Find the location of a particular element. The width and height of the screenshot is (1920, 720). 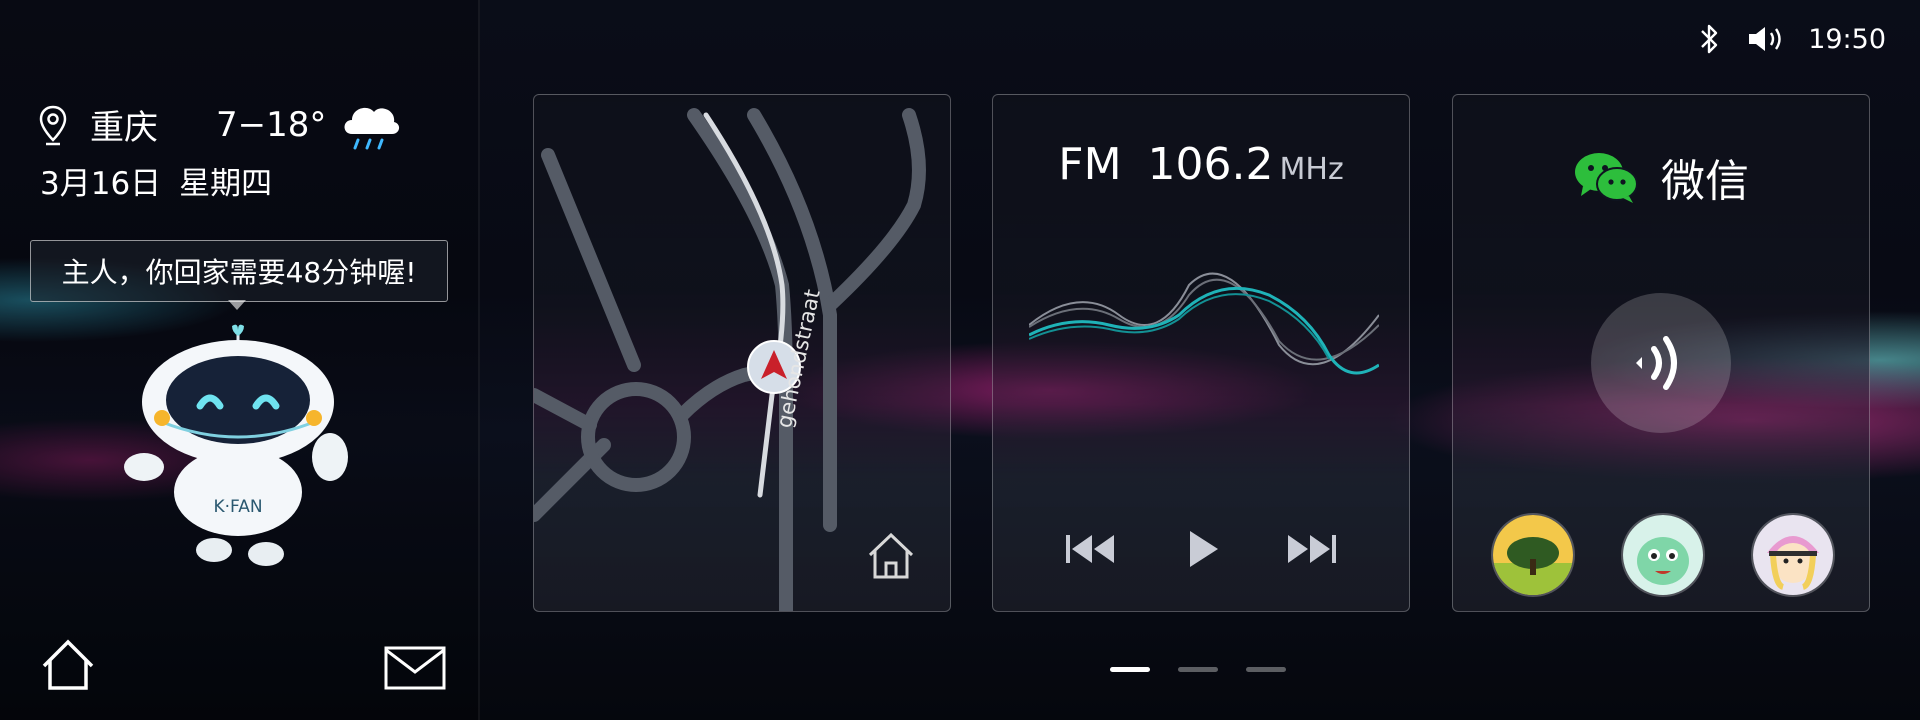

audio-waveform is located at coordinates (1204, 323).